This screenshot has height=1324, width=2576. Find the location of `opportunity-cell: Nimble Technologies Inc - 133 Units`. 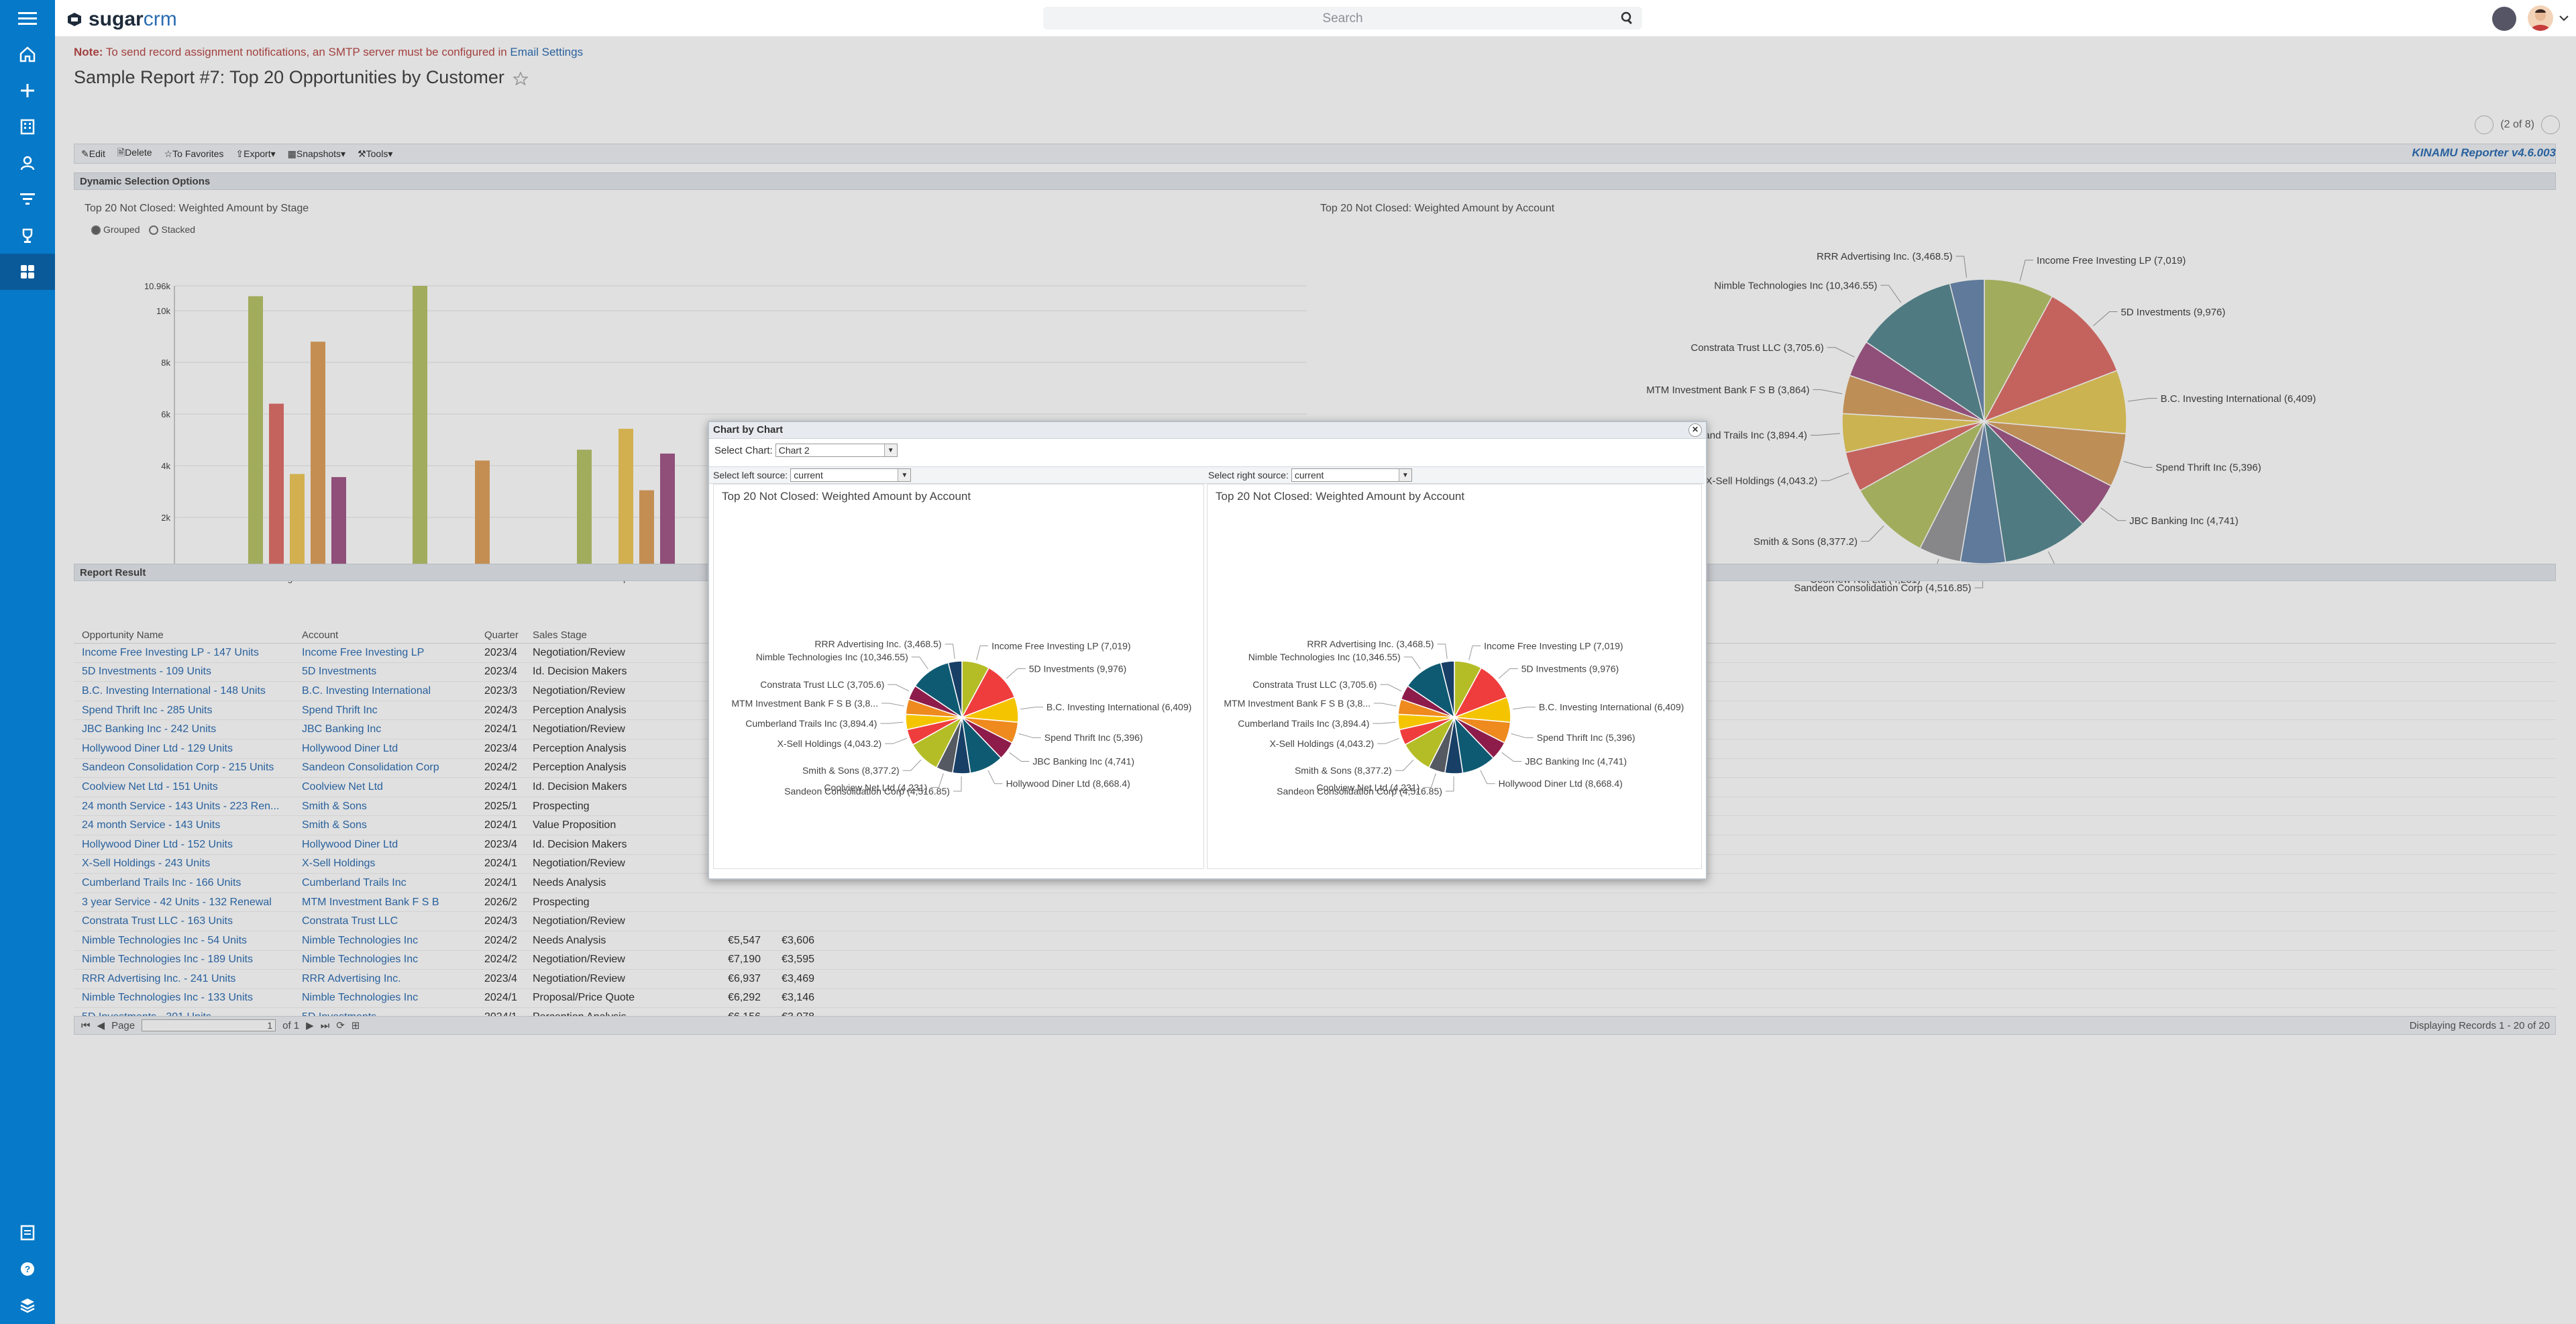

opportunity-cell: Nimble Technologies Inc - 133 Units is located at coordinates (188, 998).